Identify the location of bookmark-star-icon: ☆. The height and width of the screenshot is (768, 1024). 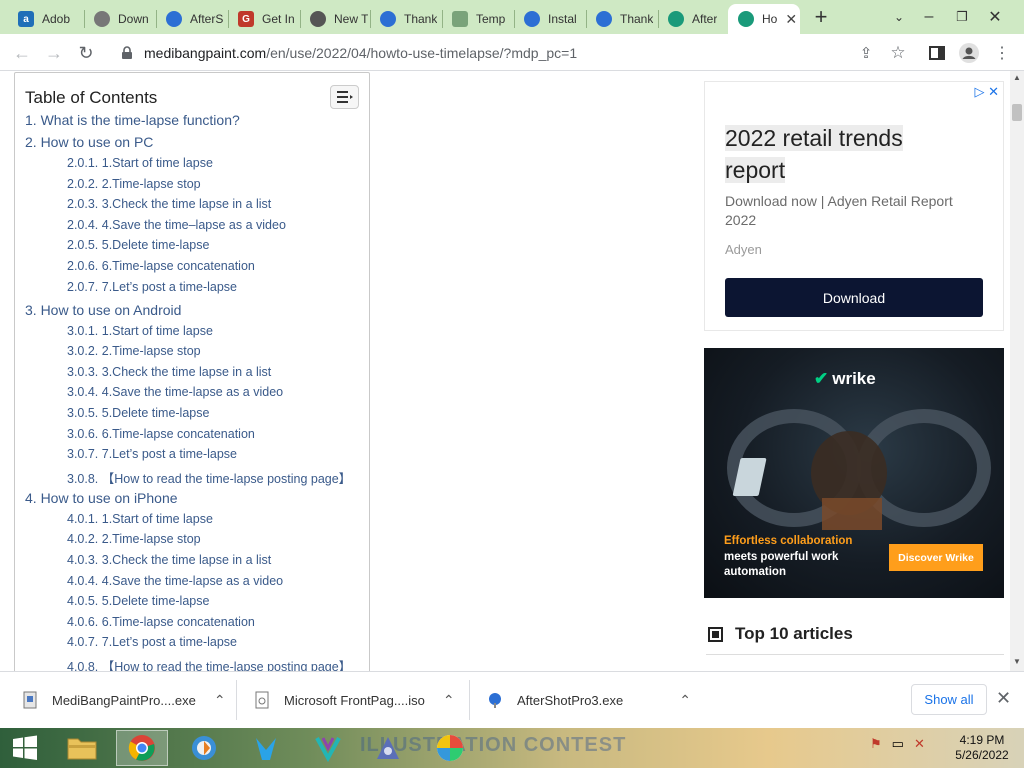
(898, 53).